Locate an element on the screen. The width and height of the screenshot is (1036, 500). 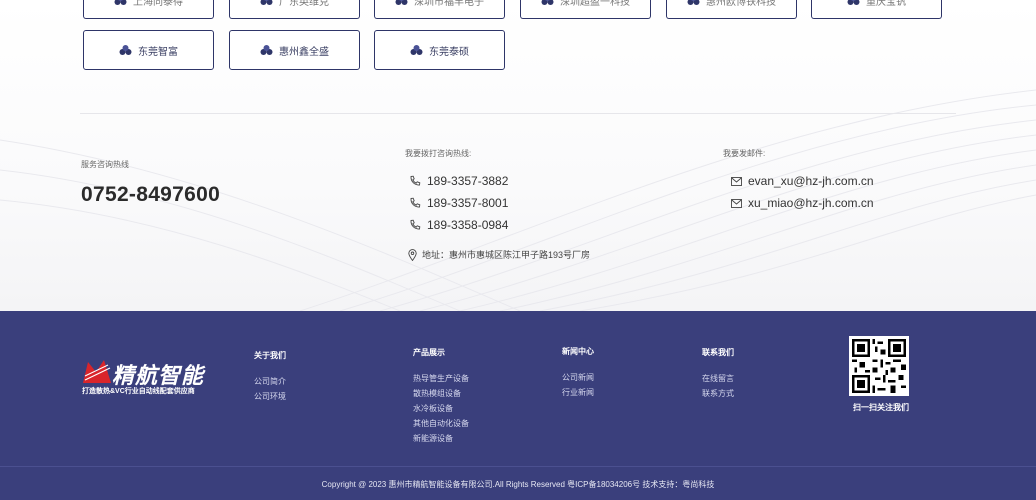
partner-name: 深圳市福丰电子 is located at coordinates (449, 4).